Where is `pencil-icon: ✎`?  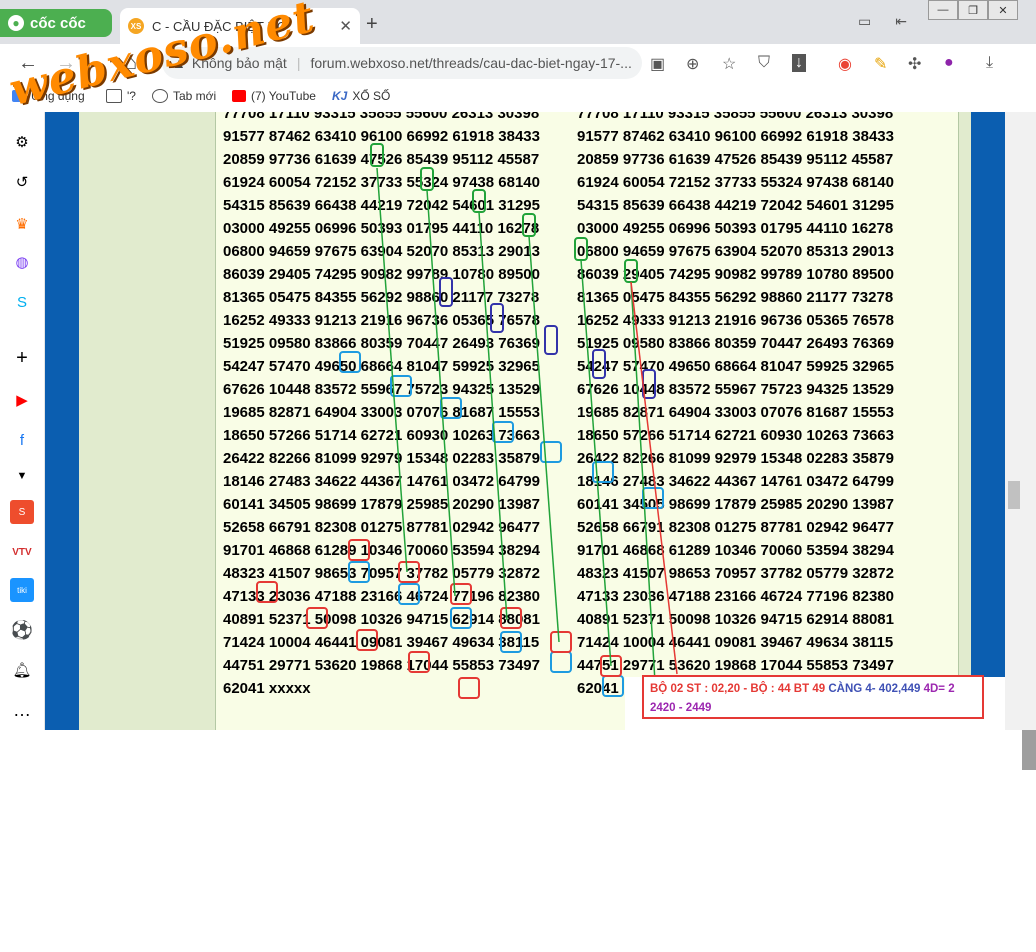
pencil-icon: ✎ is located at coordinates (880, 64).